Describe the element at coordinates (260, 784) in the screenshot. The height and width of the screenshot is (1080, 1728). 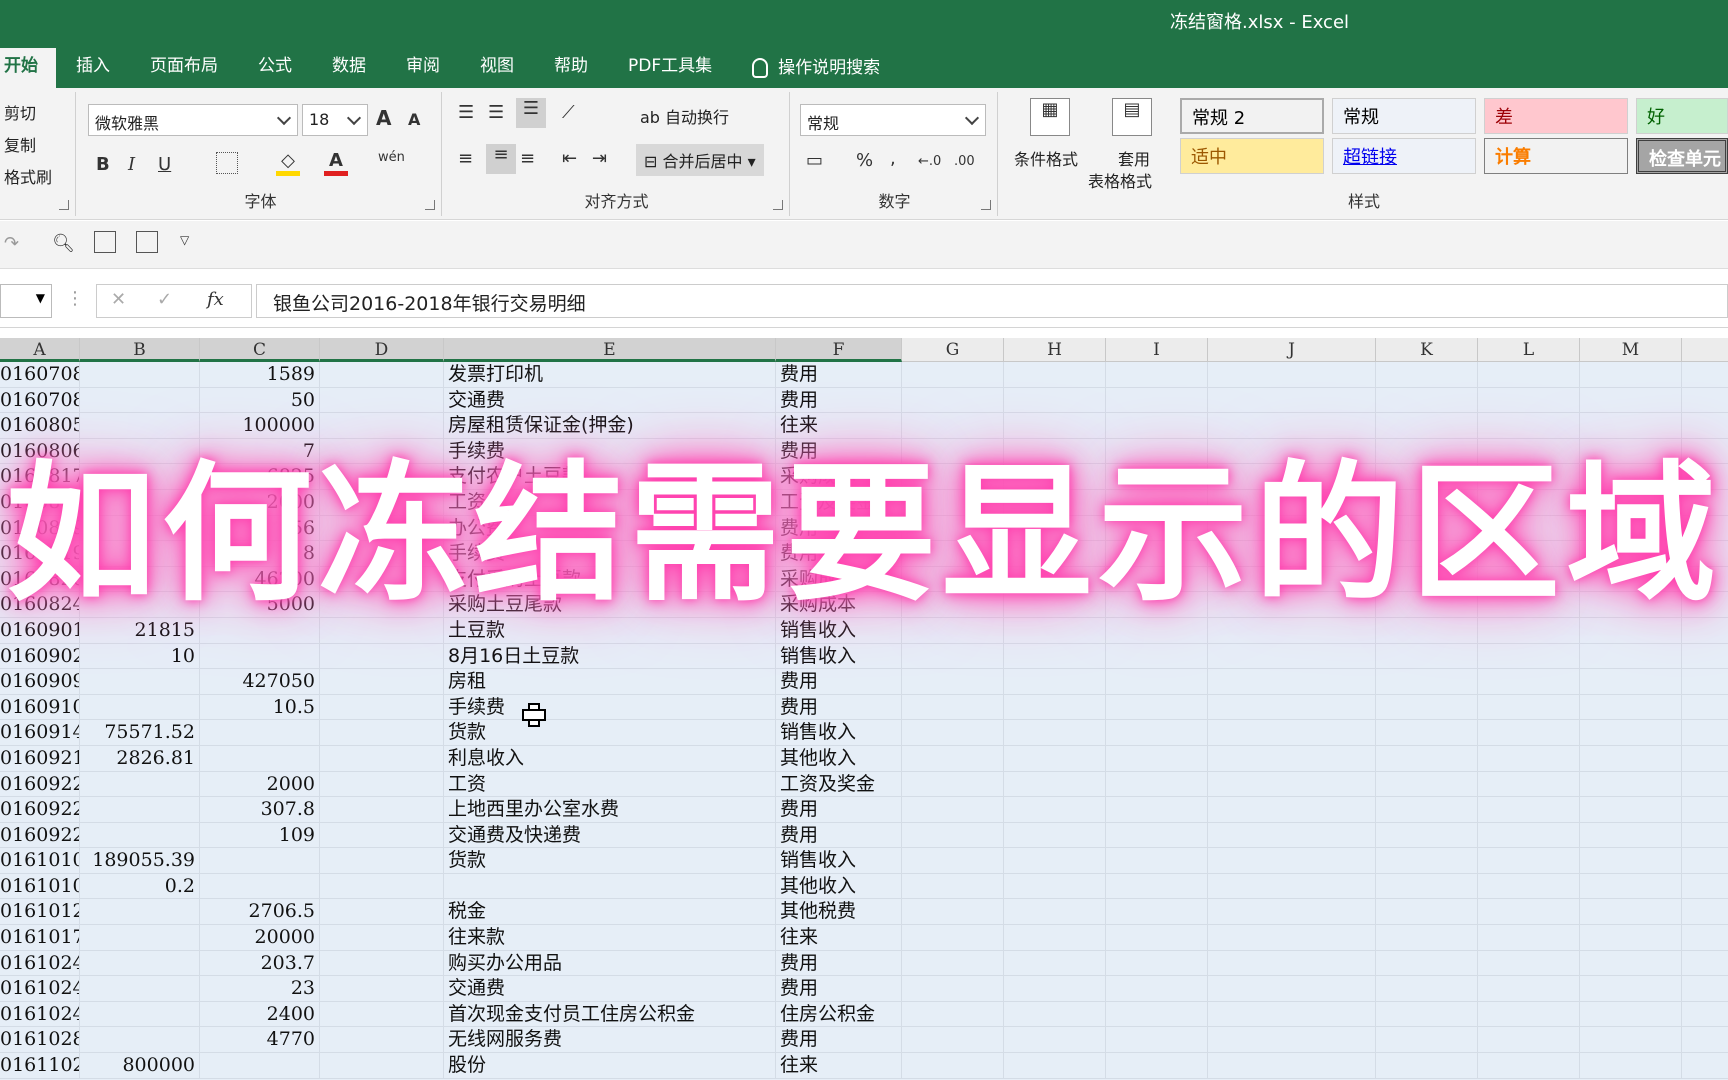
I see `cell-c: 2000` at that location.